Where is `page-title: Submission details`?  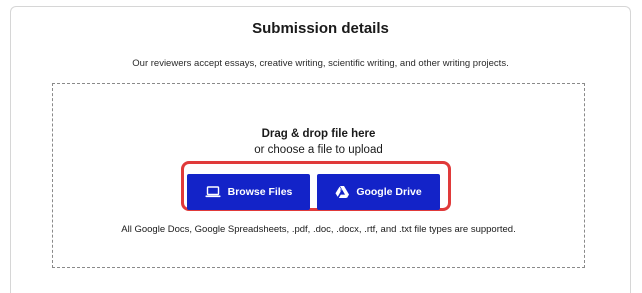
page-title: Submission details is located at coordinates (320, 28).